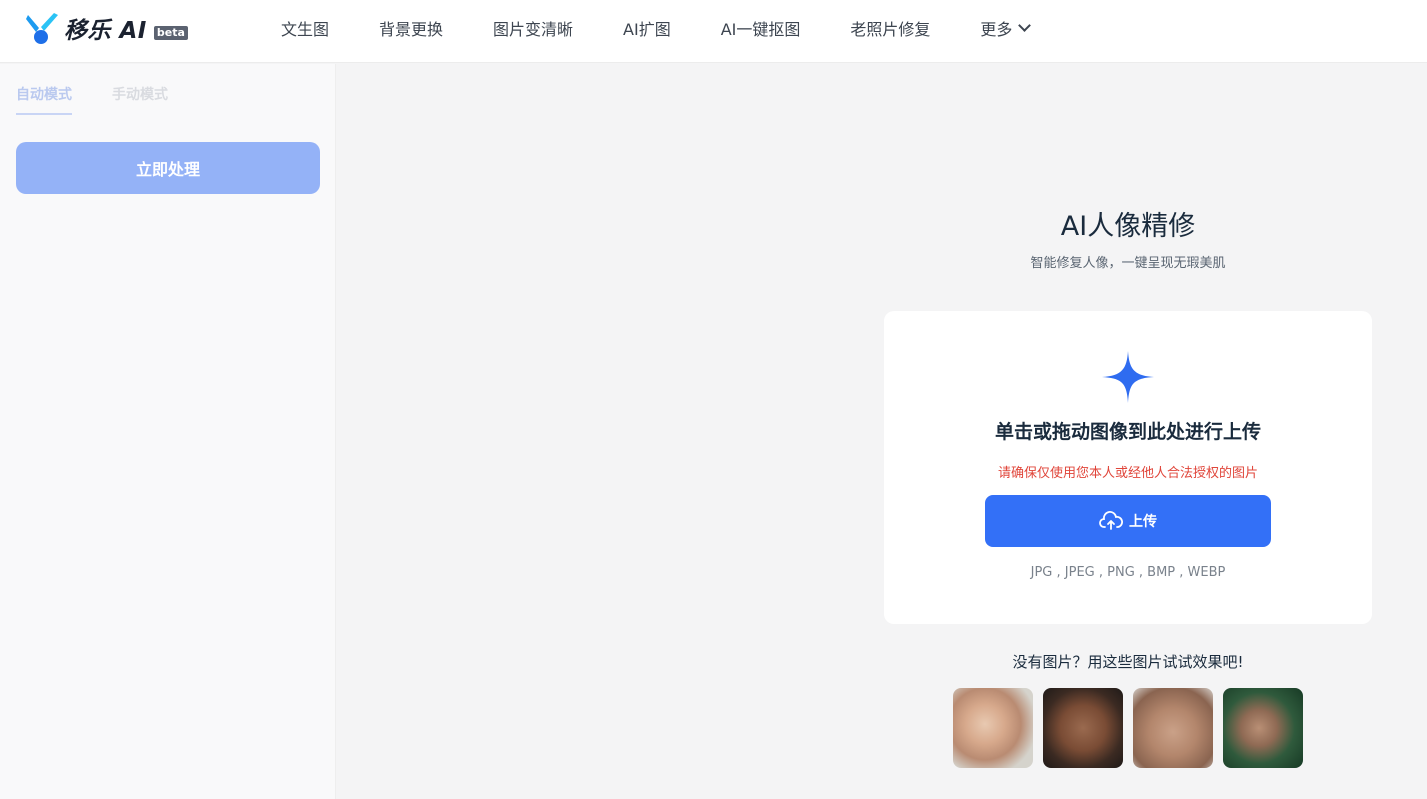  What do you see at coordinates (680, 28) in the screenshot?
I see `main-nav: 文生图 背景更换 图片变清晰 AI扩图 AI一键抠图 老照片修复 更多` at bounding box center [680, 28].